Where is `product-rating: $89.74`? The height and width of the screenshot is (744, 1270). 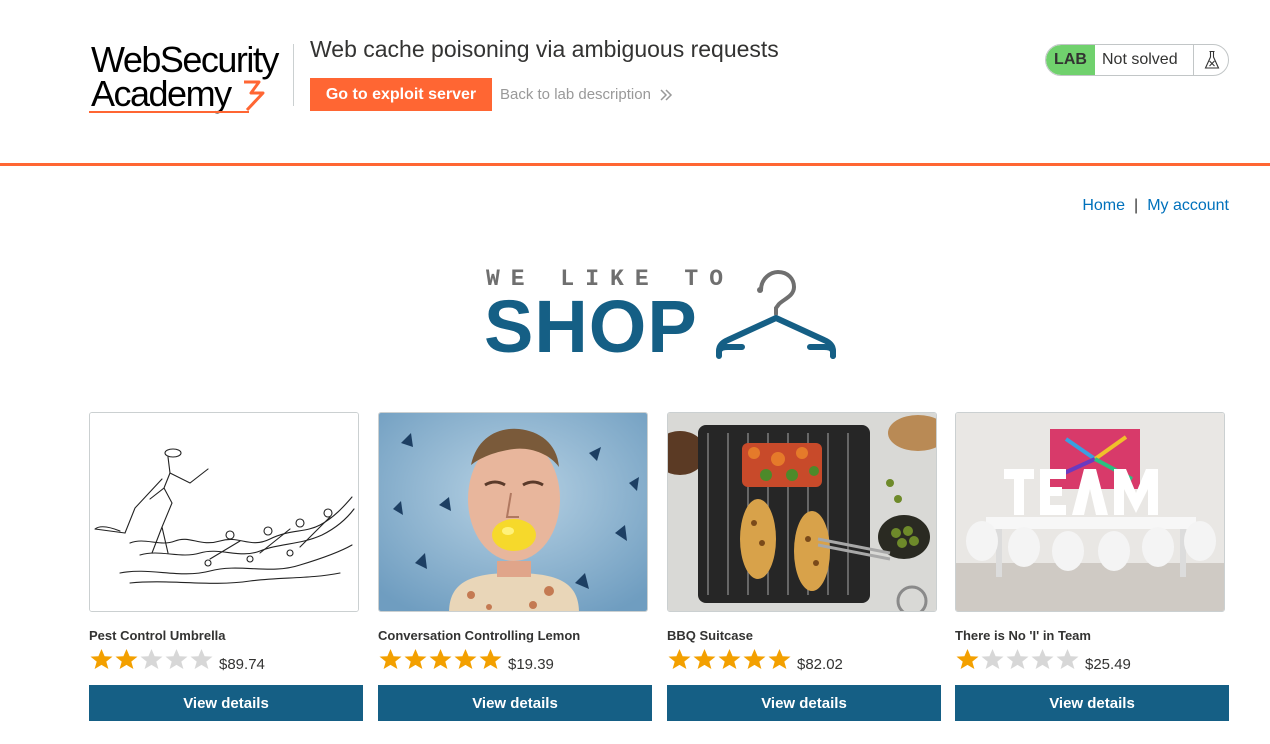
product-rating: $89.74 is located at coordinates (177, 661).